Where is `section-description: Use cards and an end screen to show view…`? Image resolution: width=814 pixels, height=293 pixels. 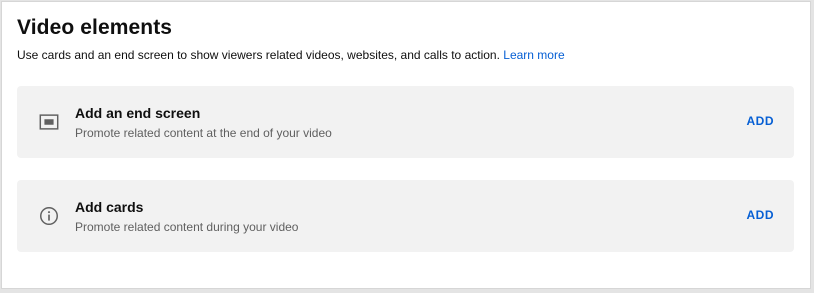 section-description: Use cards and an end screen to show view… is located at coordinates (291, 55).